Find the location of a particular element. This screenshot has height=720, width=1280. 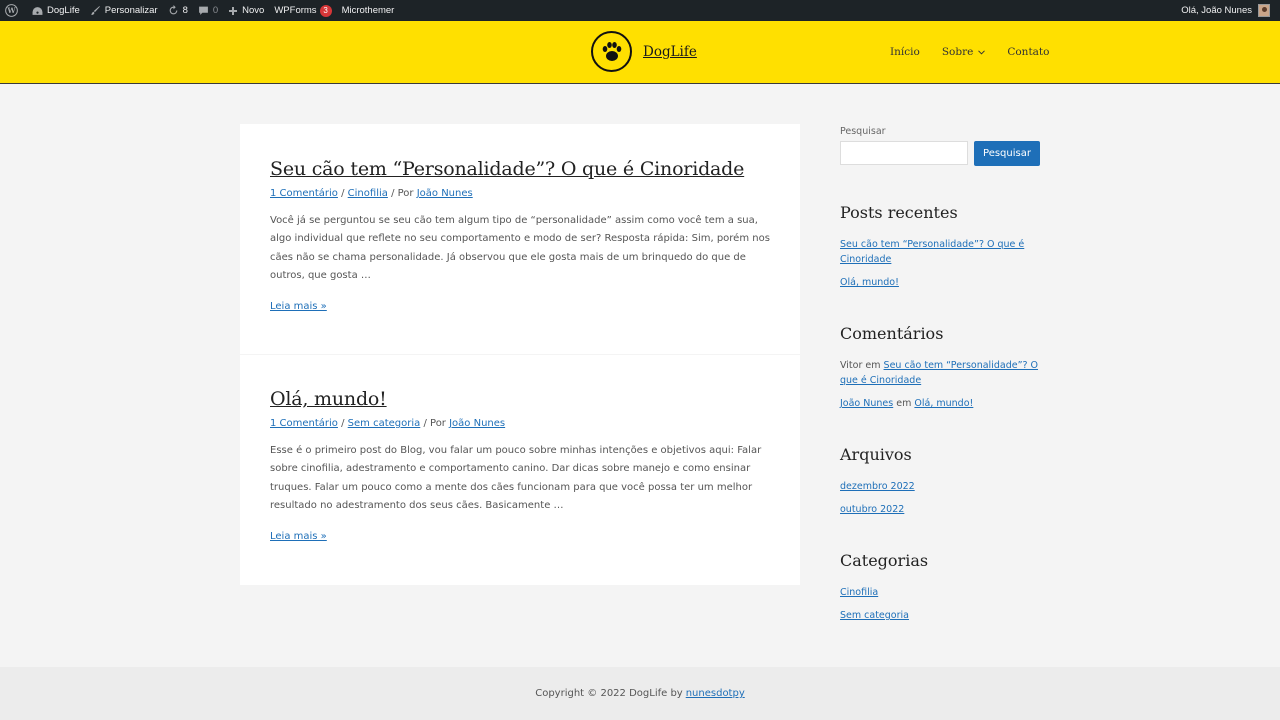

admin-comments-count: 0 is located at coordinates (215, 10).